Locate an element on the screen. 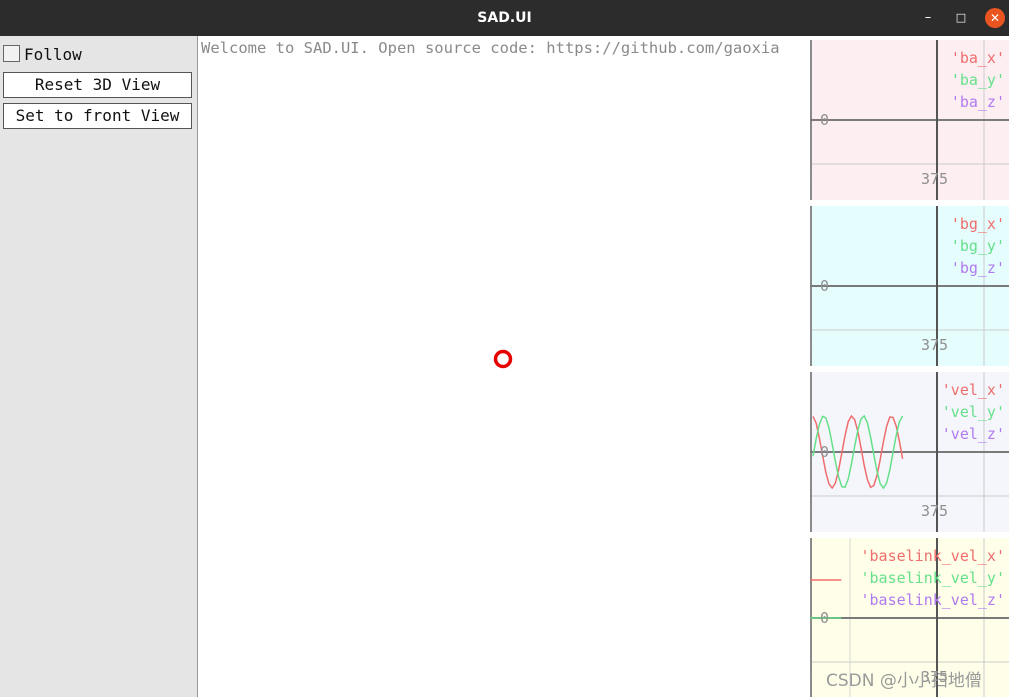 This screenshot has width=1009, height=697. plot-bg-legend: 'bg_x' 'bg_y' 'bg_z' is located at coordinates (978, 246).